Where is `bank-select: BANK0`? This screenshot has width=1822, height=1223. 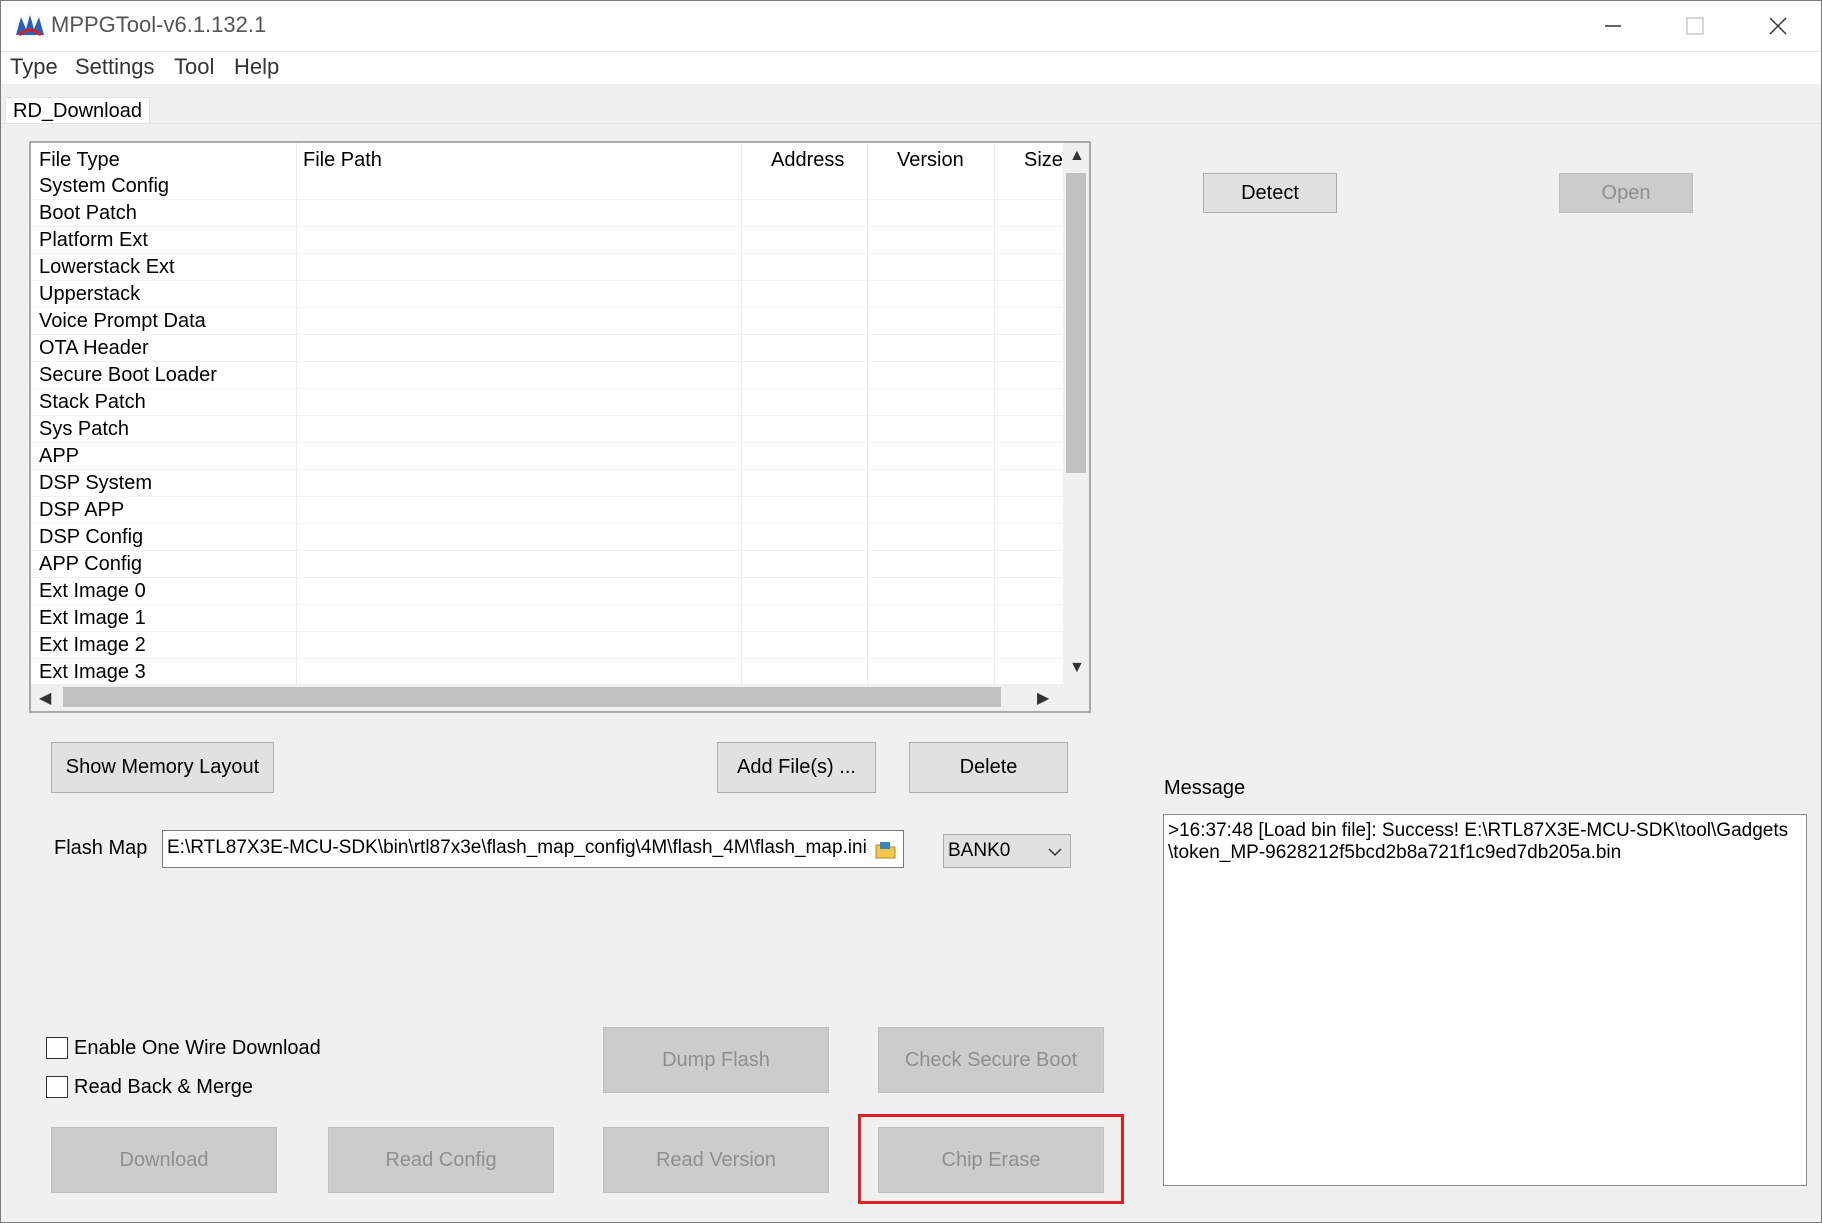
bank-select: BANK0 is located at coordinates (1007, 851).